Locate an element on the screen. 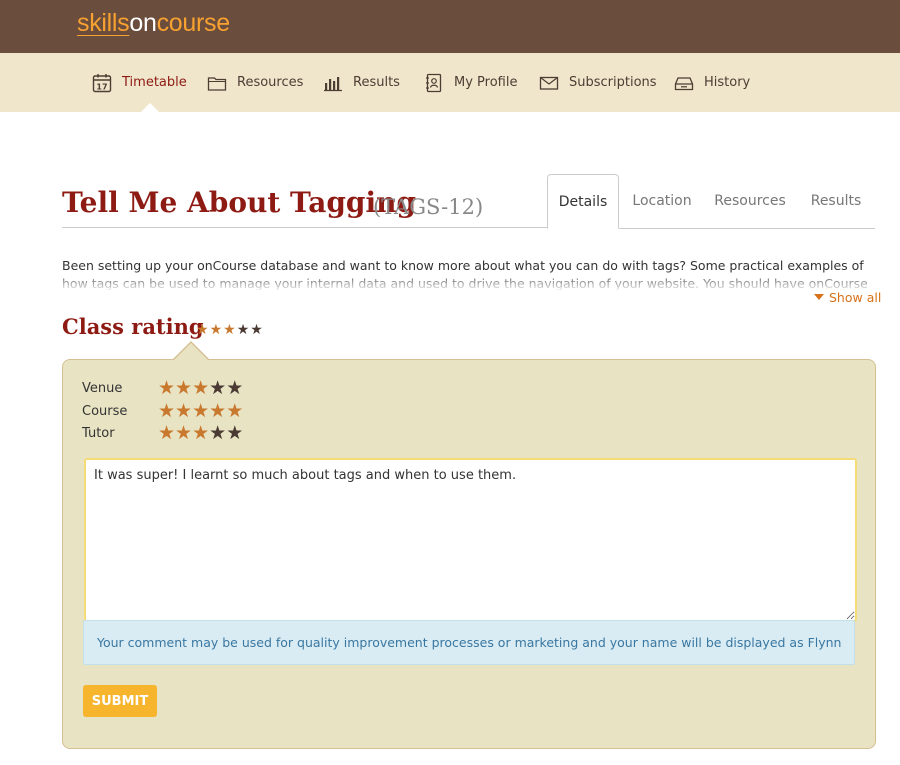  bar-chart-icon is located at coordinates (333, 83).